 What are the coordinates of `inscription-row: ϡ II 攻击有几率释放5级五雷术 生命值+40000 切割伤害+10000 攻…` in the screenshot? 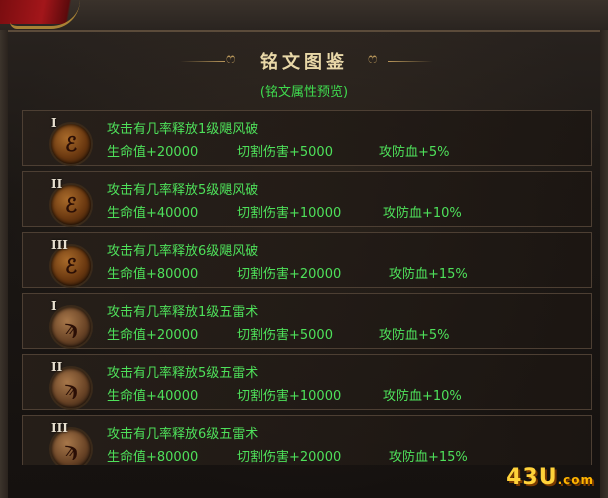 It's located at (307, 382).